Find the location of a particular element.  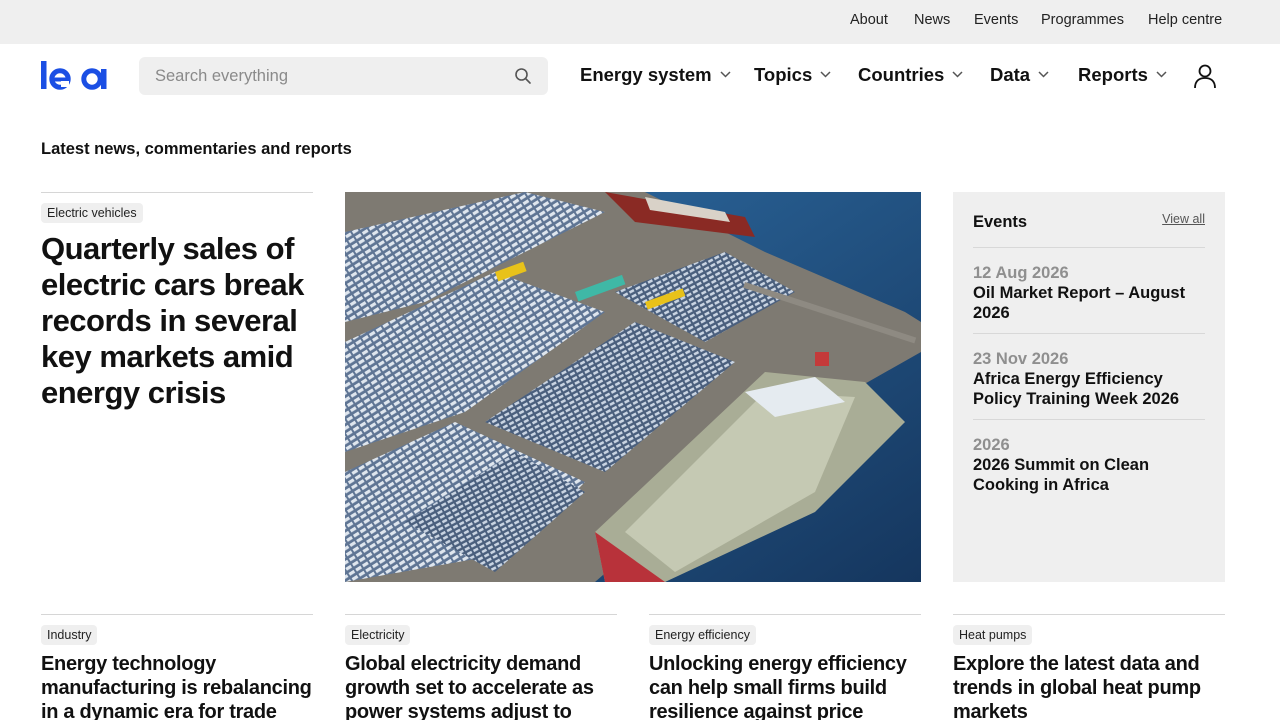

featured-tag: Electric vehicles is located at coordinates (92, 213).